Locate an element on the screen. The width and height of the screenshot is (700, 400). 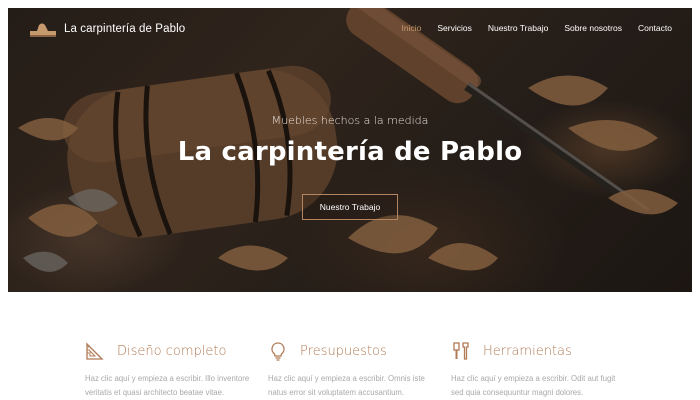
feature-header: Herramientas is located at coordinates (536, 351).